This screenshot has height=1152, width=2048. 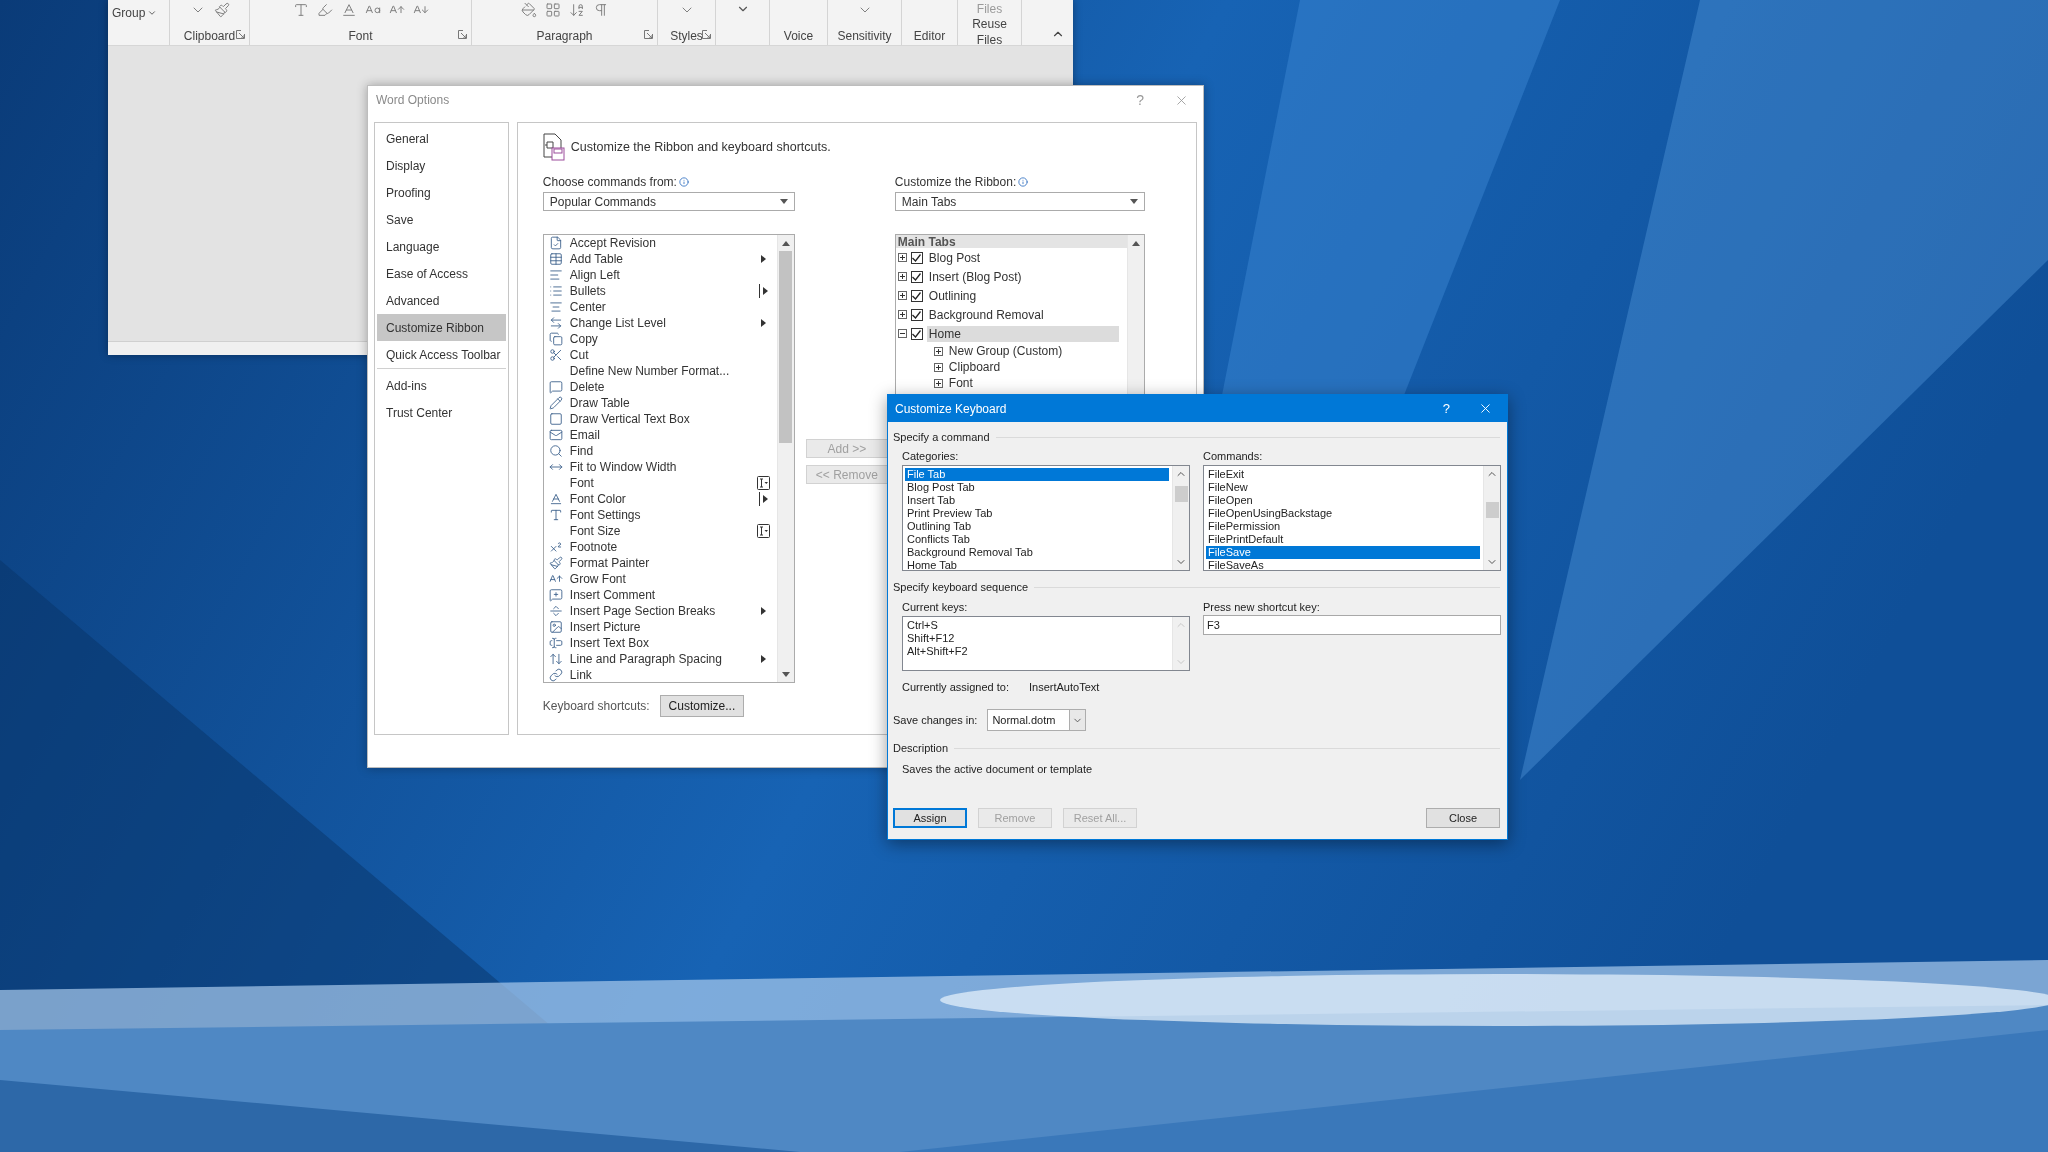 I want to click on list-item: Print Preview Tab, so click(x=1037, y=513).